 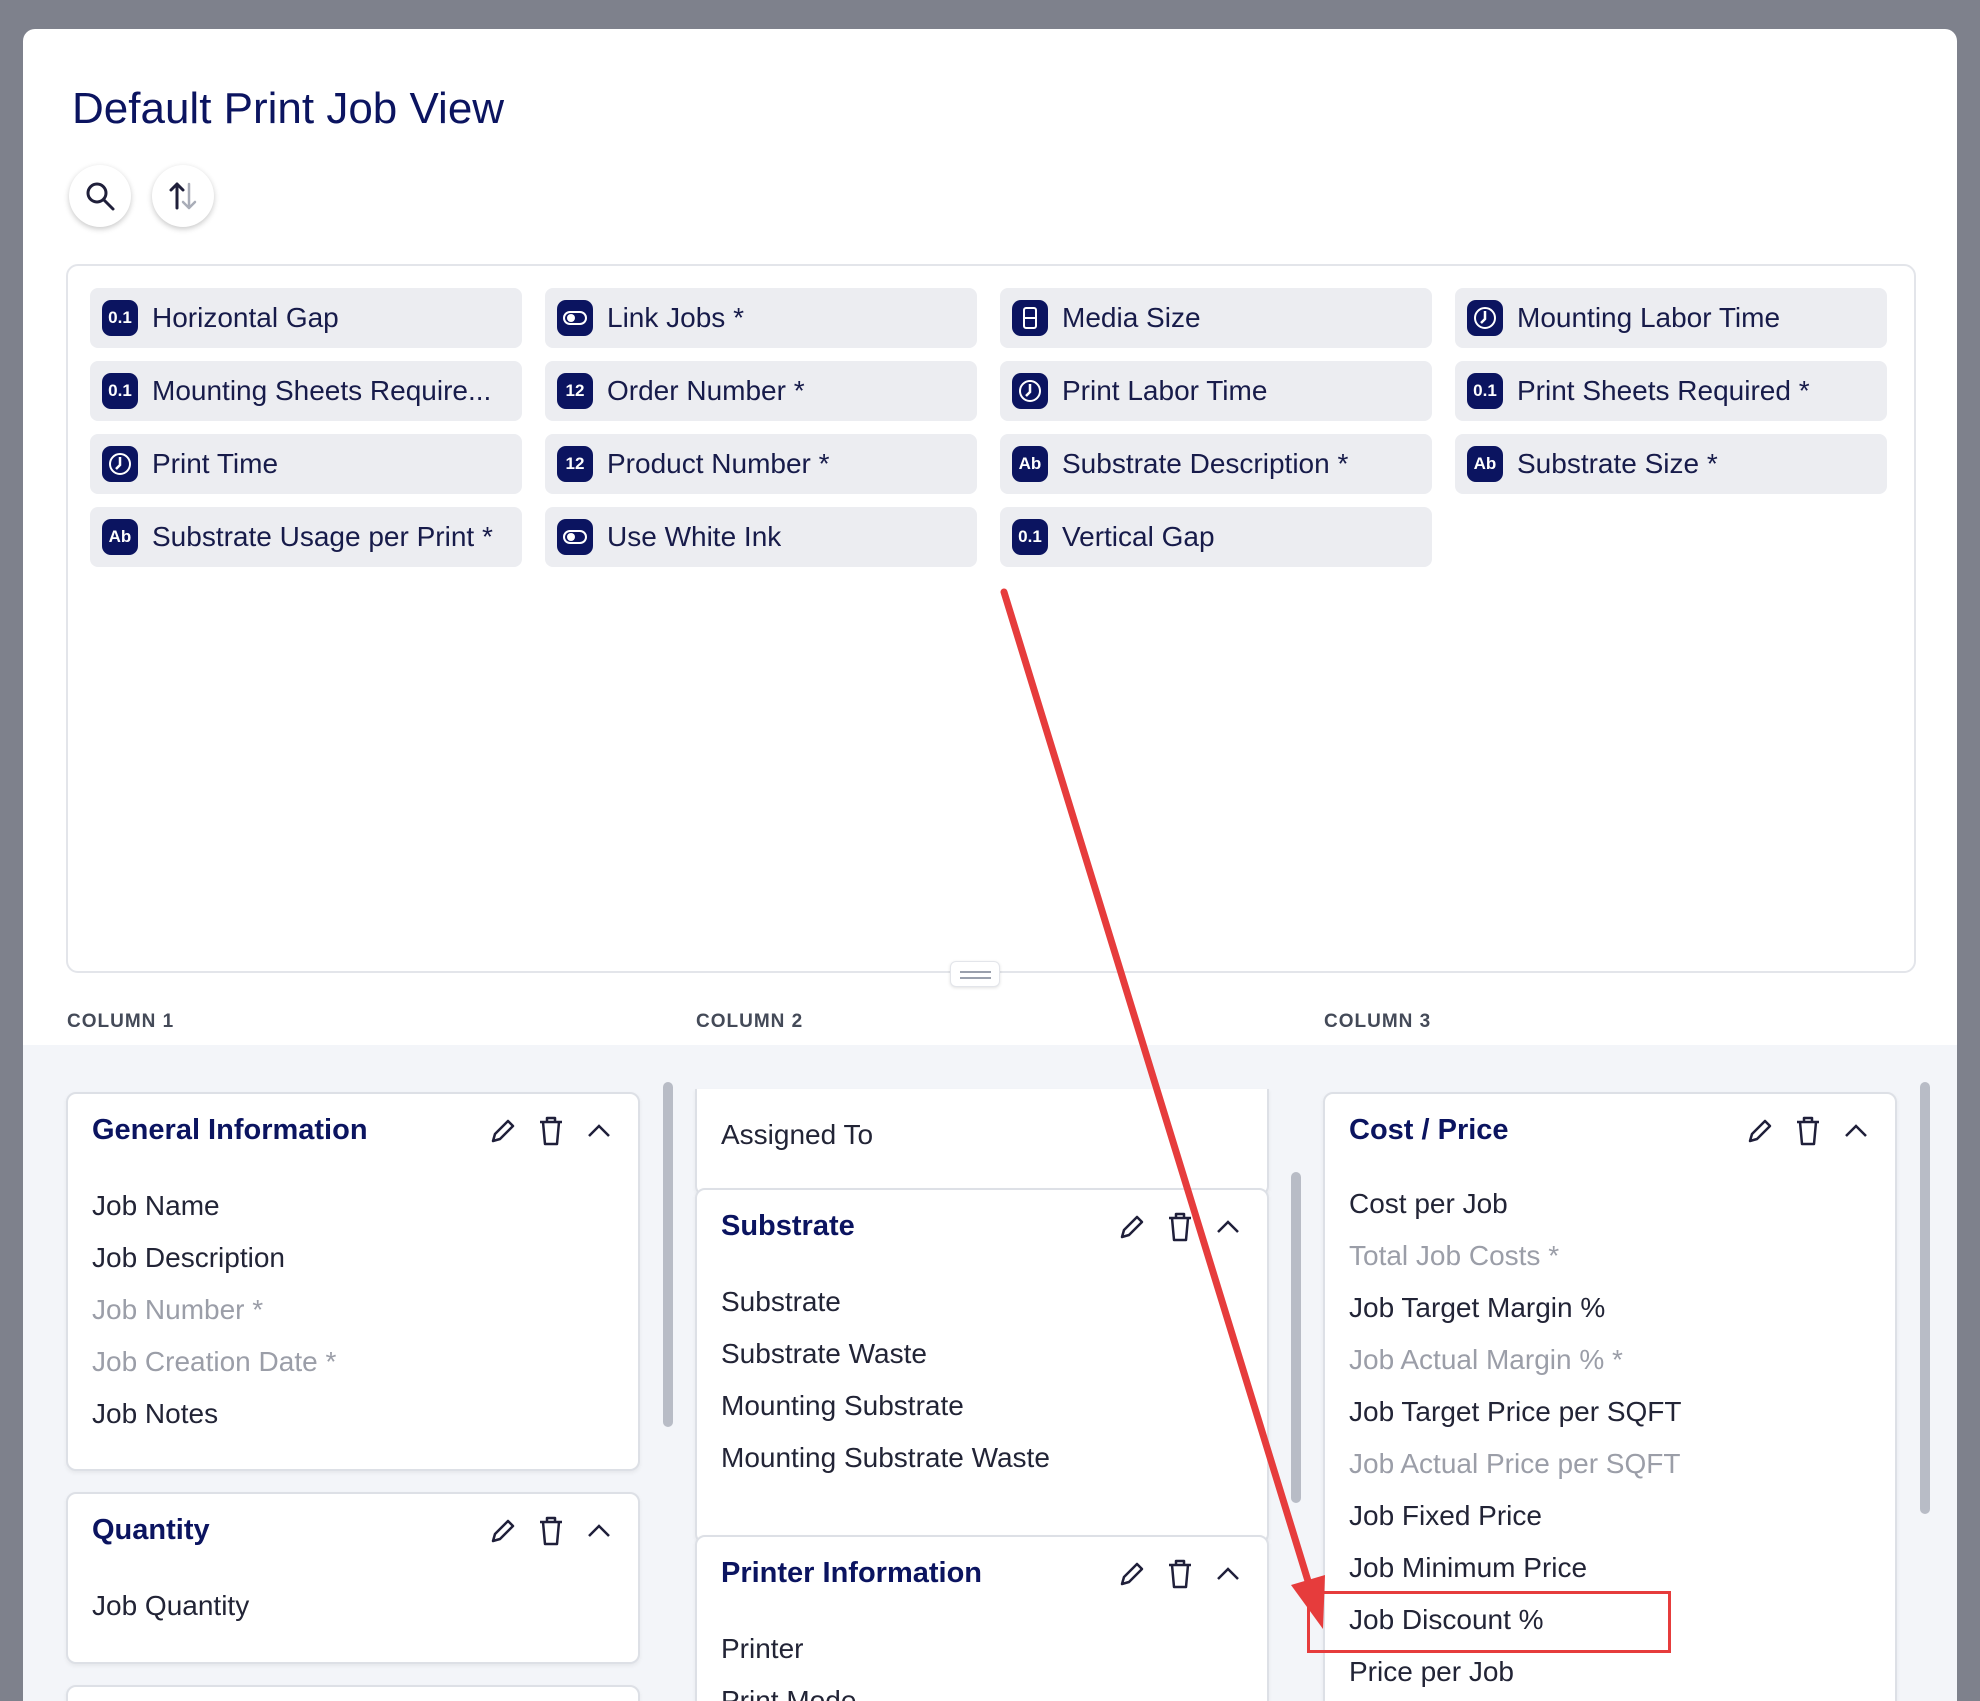 What do you see at coordinates (885, 1458) in the screenshot?
I see `field-item: Mounting Substrate Waste` at bounding box center [885, 1458].